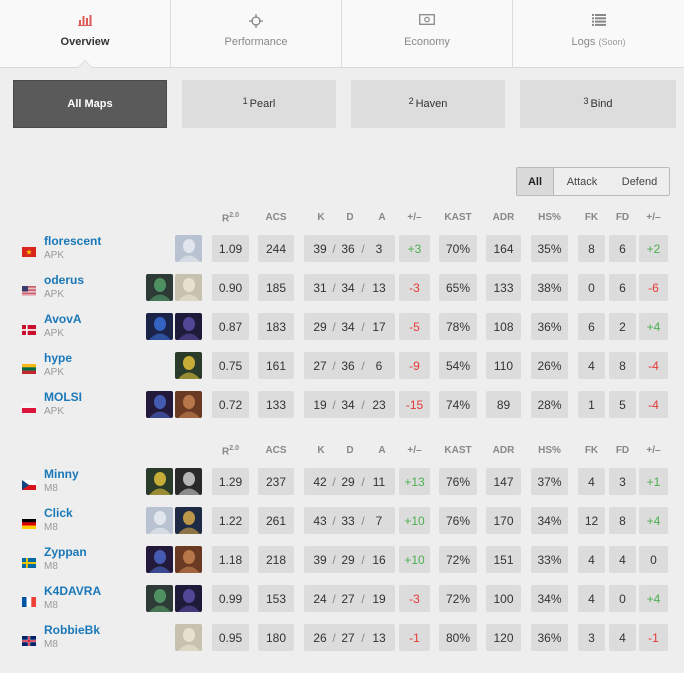 The height and width of the screenshot is (673, 684). I want to click on tab-performance: Performance, so click(256, 33).